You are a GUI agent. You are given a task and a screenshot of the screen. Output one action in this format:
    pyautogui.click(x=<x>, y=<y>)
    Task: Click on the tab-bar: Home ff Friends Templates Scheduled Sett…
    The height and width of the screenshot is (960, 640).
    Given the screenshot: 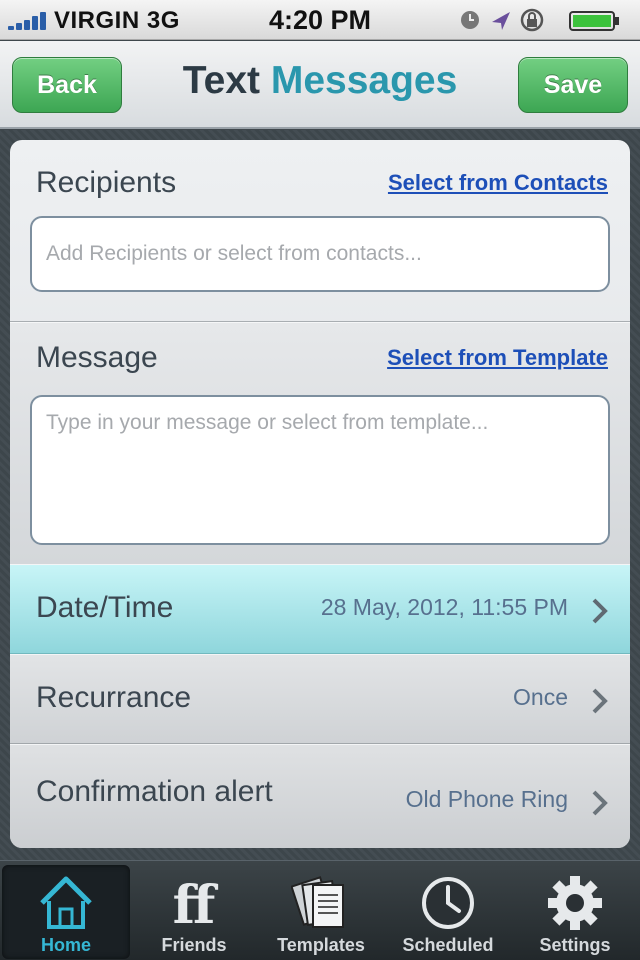 What is the action you would take?
    pyautogui.click(x=320, y=910)
    